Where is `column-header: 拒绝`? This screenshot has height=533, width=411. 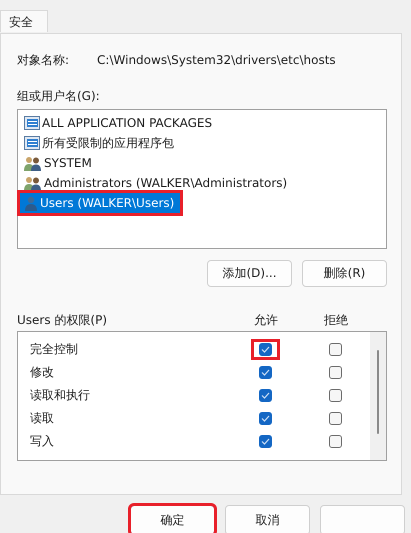
column-header: 拒绝 is located at coordinates (336, 320).